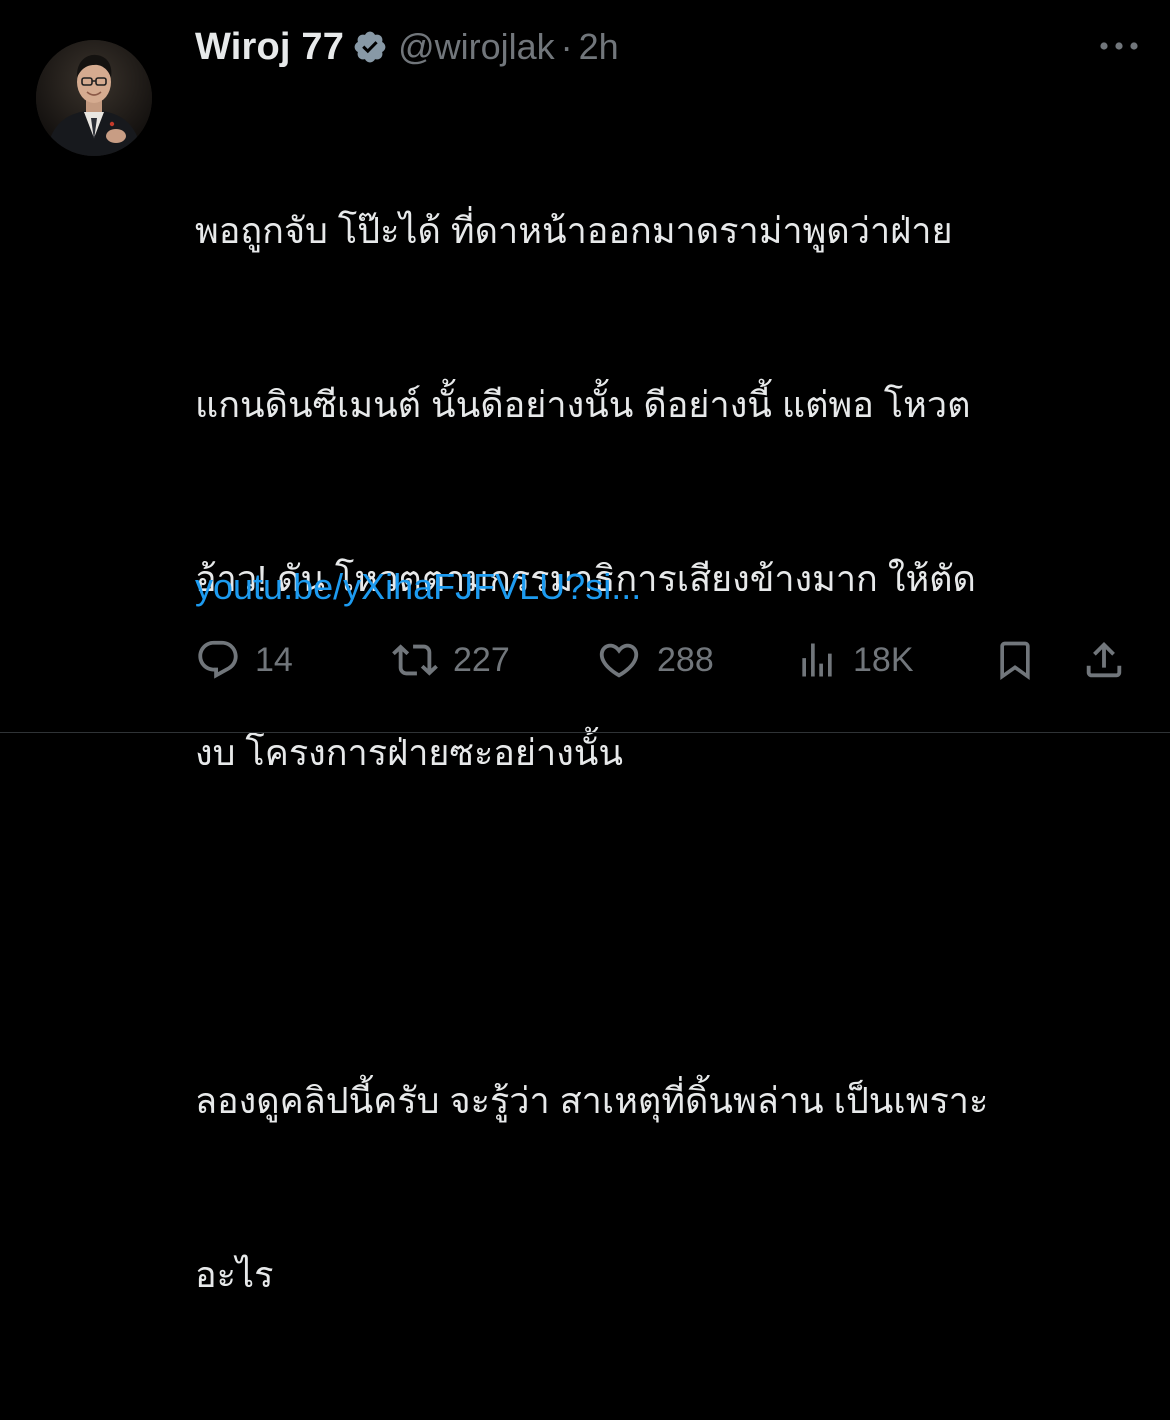  What do you see at coordinates (269, 47) in the screenshot?
I see `display-name: Wiroj 77` at bounding box center [269, 47].